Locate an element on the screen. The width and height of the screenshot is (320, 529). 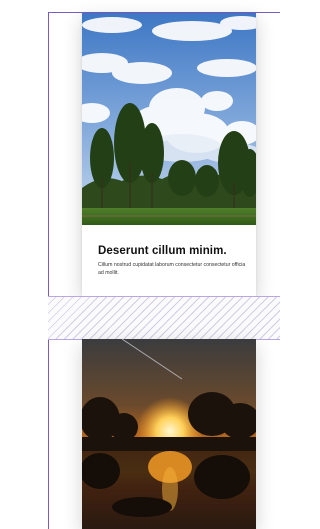
selection-outline-left is located at coordinates (48, 270).